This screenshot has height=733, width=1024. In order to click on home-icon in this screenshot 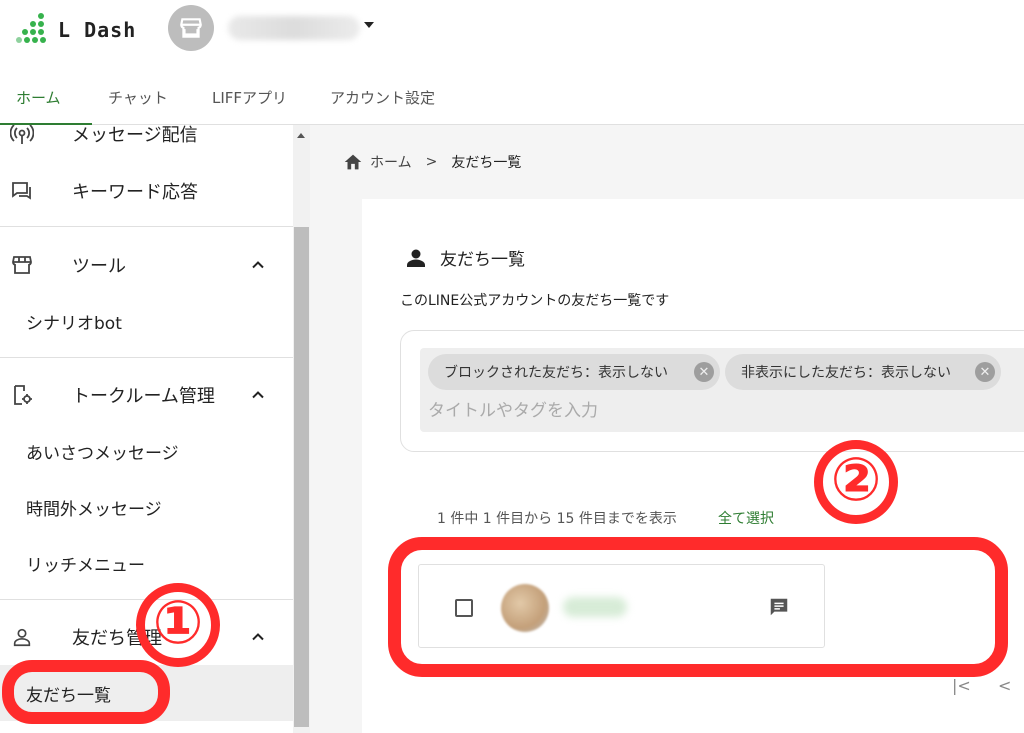, I will do `click(353, 162)`.